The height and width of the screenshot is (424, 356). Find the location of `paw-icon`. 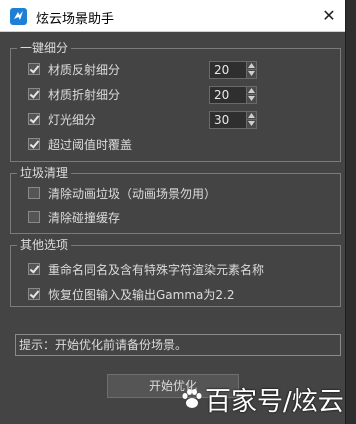

paw-icon is located at coordinates (192, 403).